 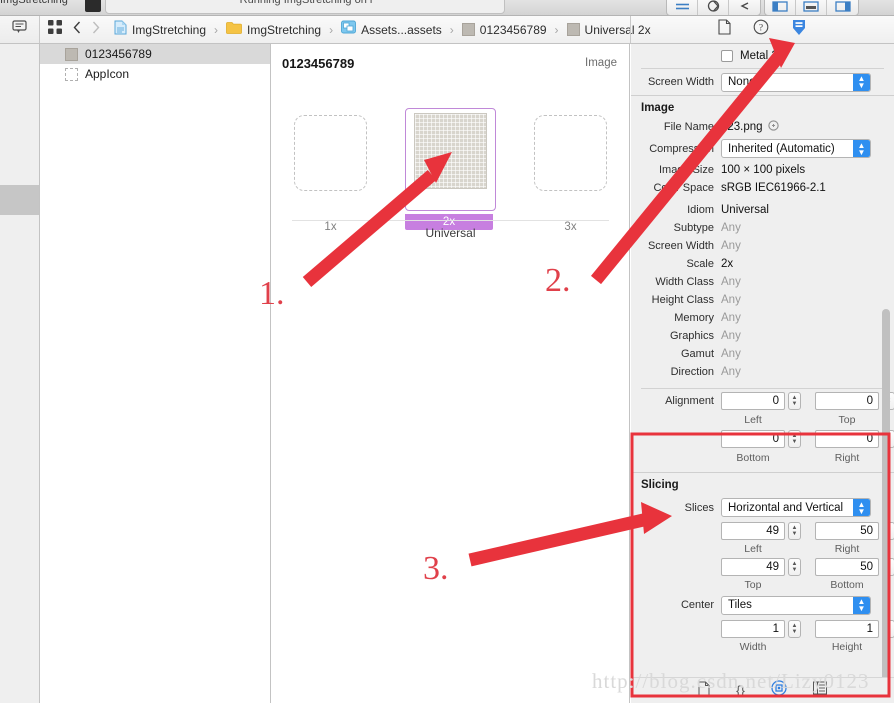 What do you see at coordinates (504, 30) in the screenshot?
I see `breadcrumb-item-imageset: 0123456789` at bounding box center [504, 30].